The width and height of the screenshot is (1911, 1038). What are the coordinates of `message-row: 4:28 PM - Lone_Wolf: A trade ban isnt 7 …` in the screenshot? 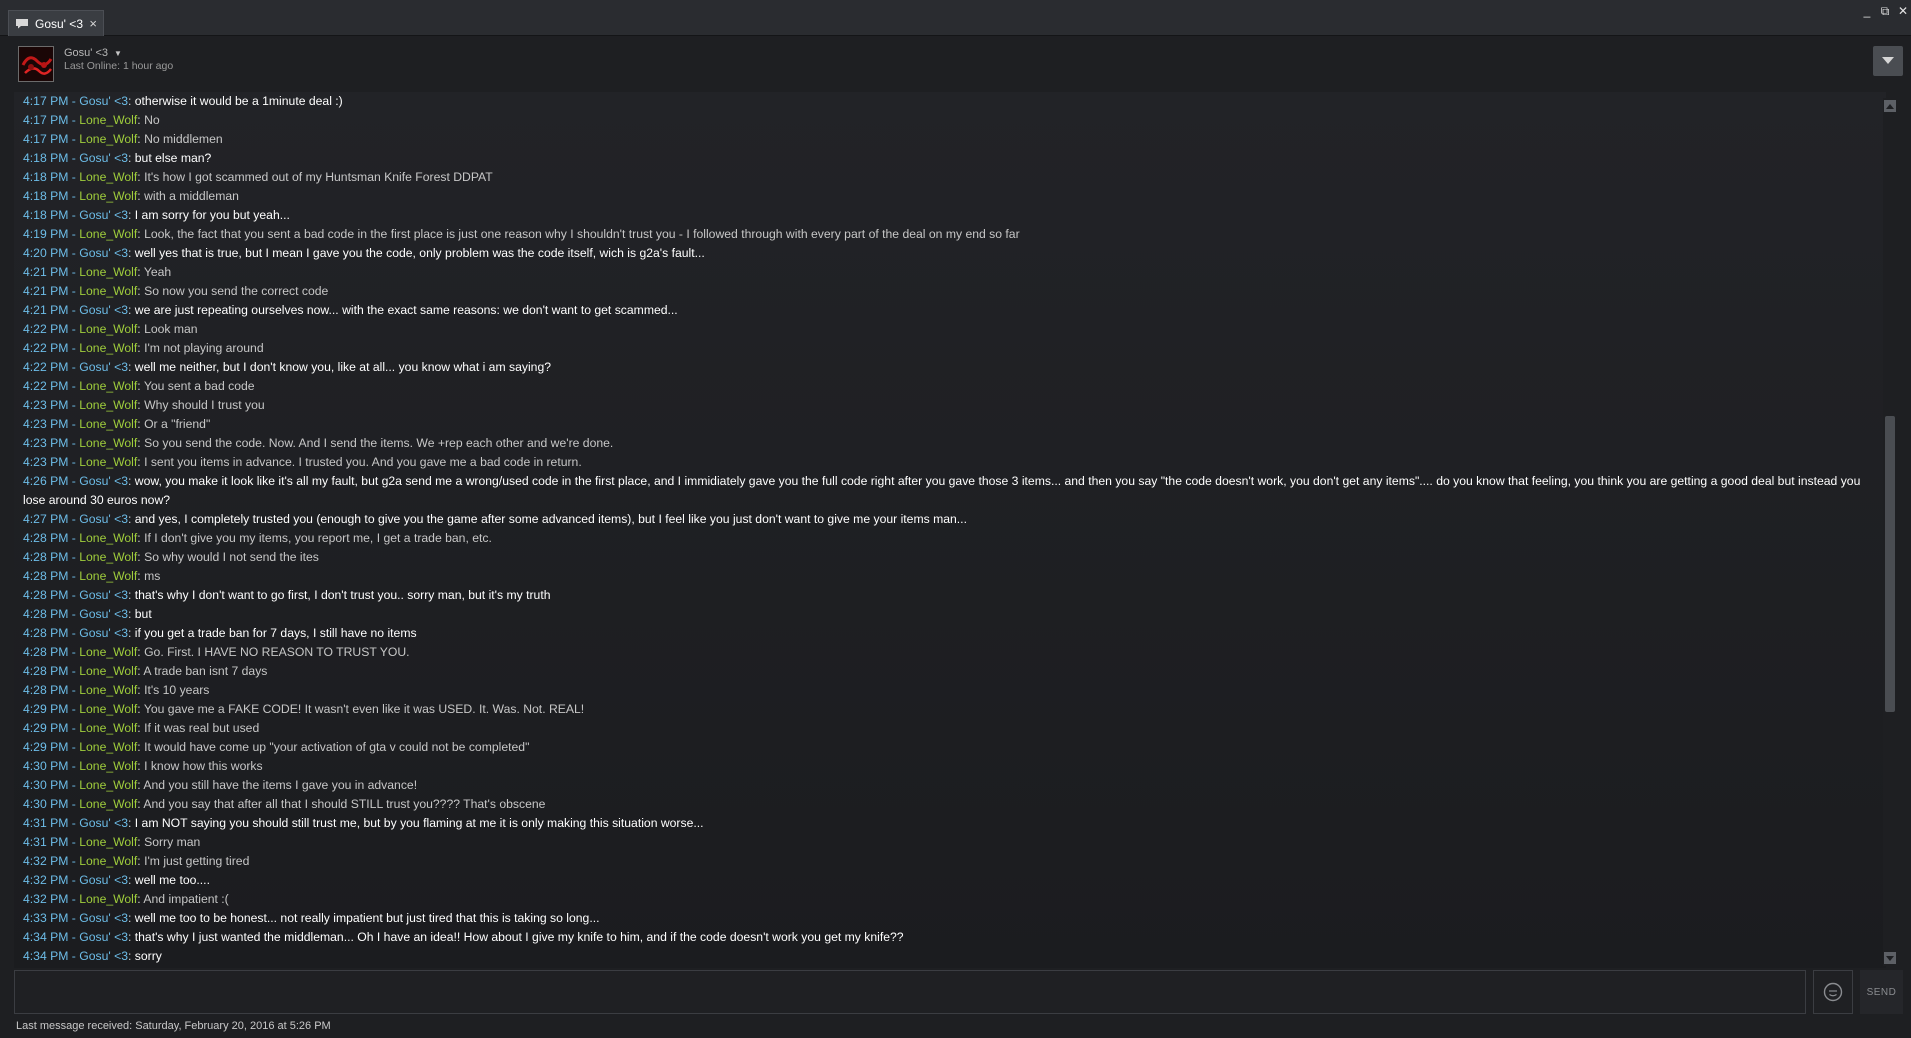 It's located at (145, 671).